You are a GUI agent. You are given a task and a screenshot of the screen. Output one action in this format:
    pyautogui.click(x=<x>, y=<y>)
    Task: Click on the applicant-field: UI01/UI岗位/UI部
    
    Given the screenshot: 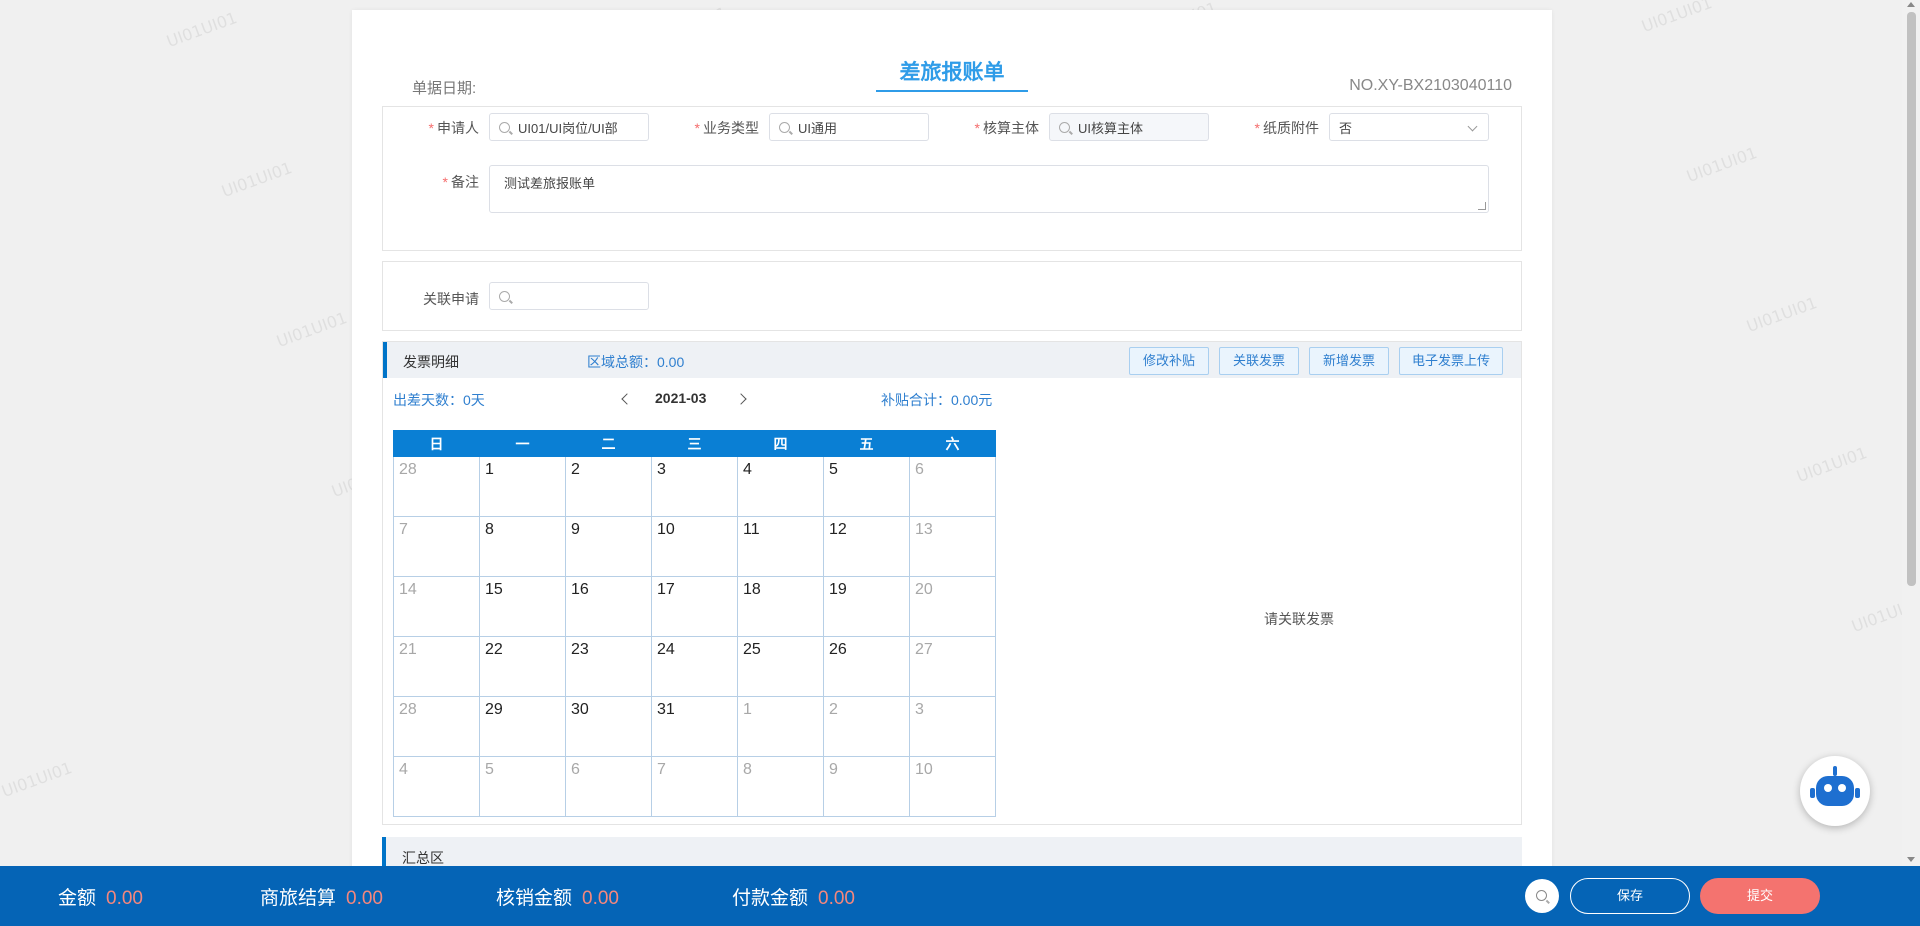 What is the action you would take?
    pyautogui.click(x=569, y=127)
    